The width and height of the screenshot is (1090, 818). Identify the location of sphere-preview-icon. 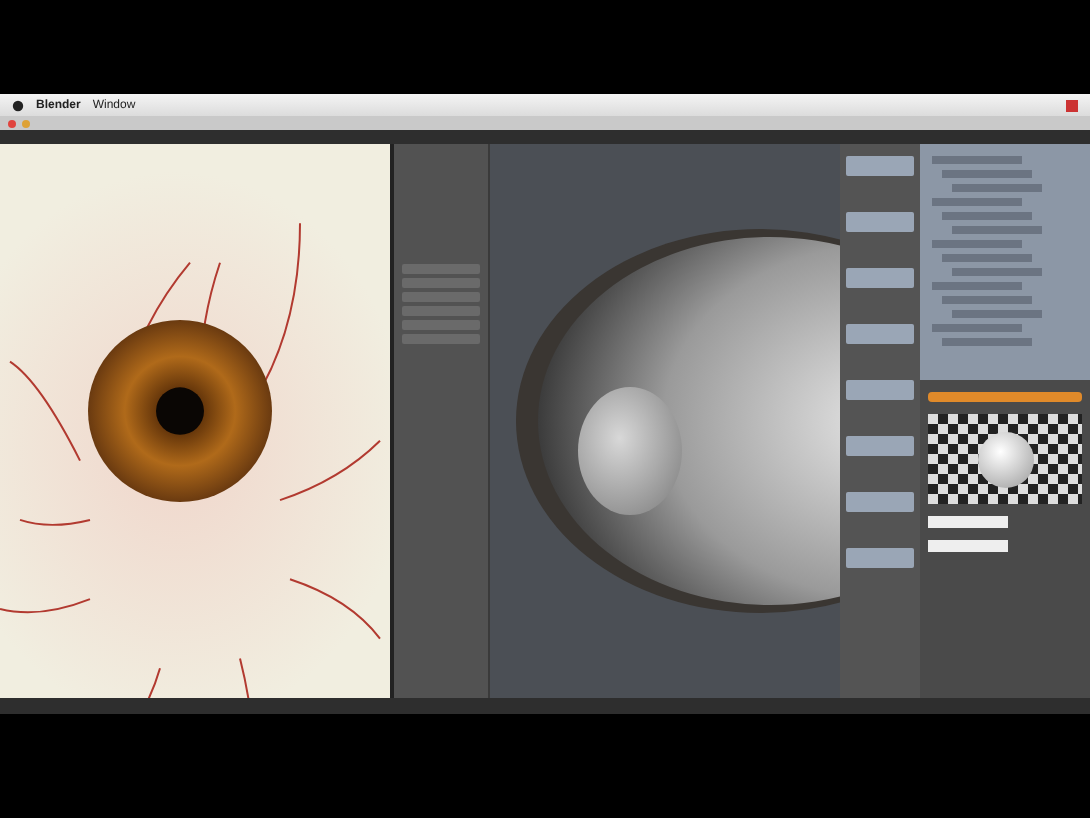
(1005, 459).